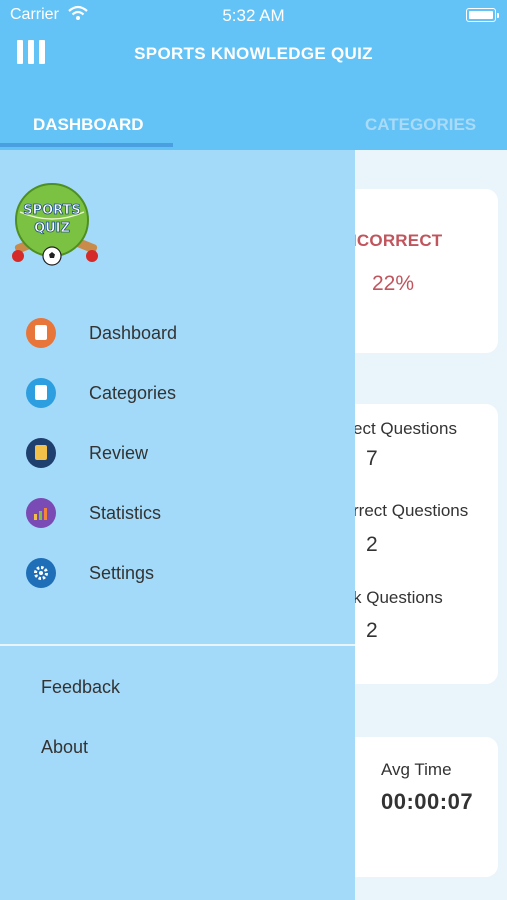  I want to click on drawer-item-statistics: Statistics, so click(177, 523).